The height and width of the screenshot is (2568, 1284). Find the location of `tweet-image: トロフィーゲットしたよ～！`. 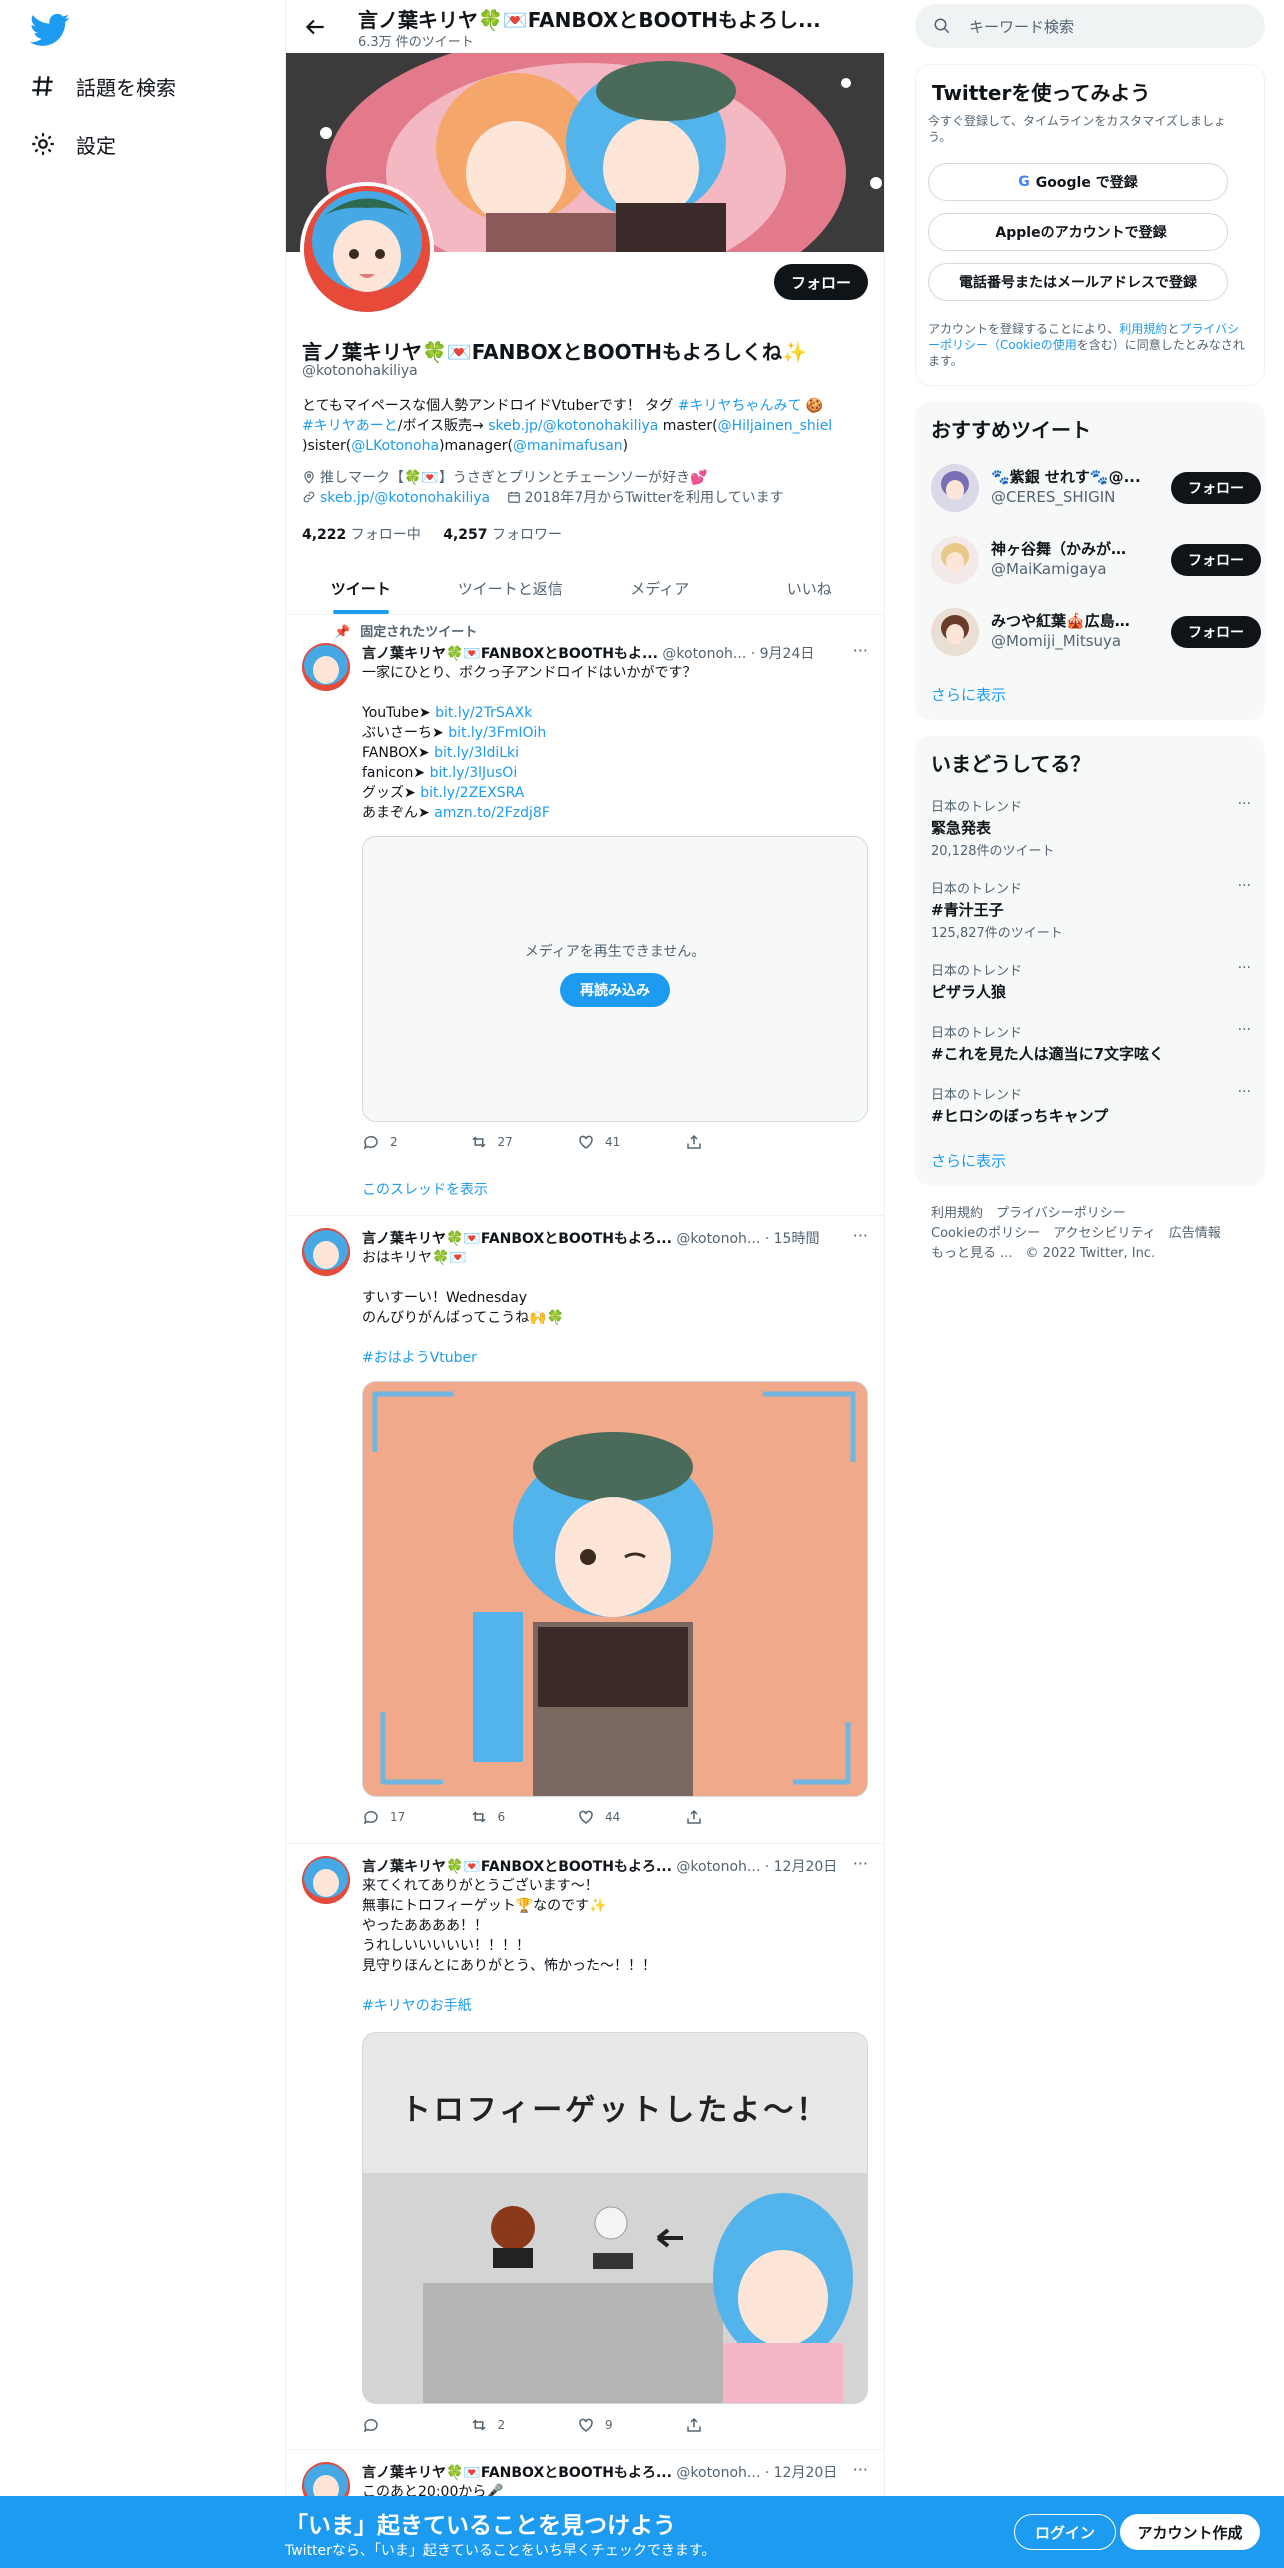

tweet-image: トロフィーゲットしたよ～！ is located at coordinates (615, 2218).